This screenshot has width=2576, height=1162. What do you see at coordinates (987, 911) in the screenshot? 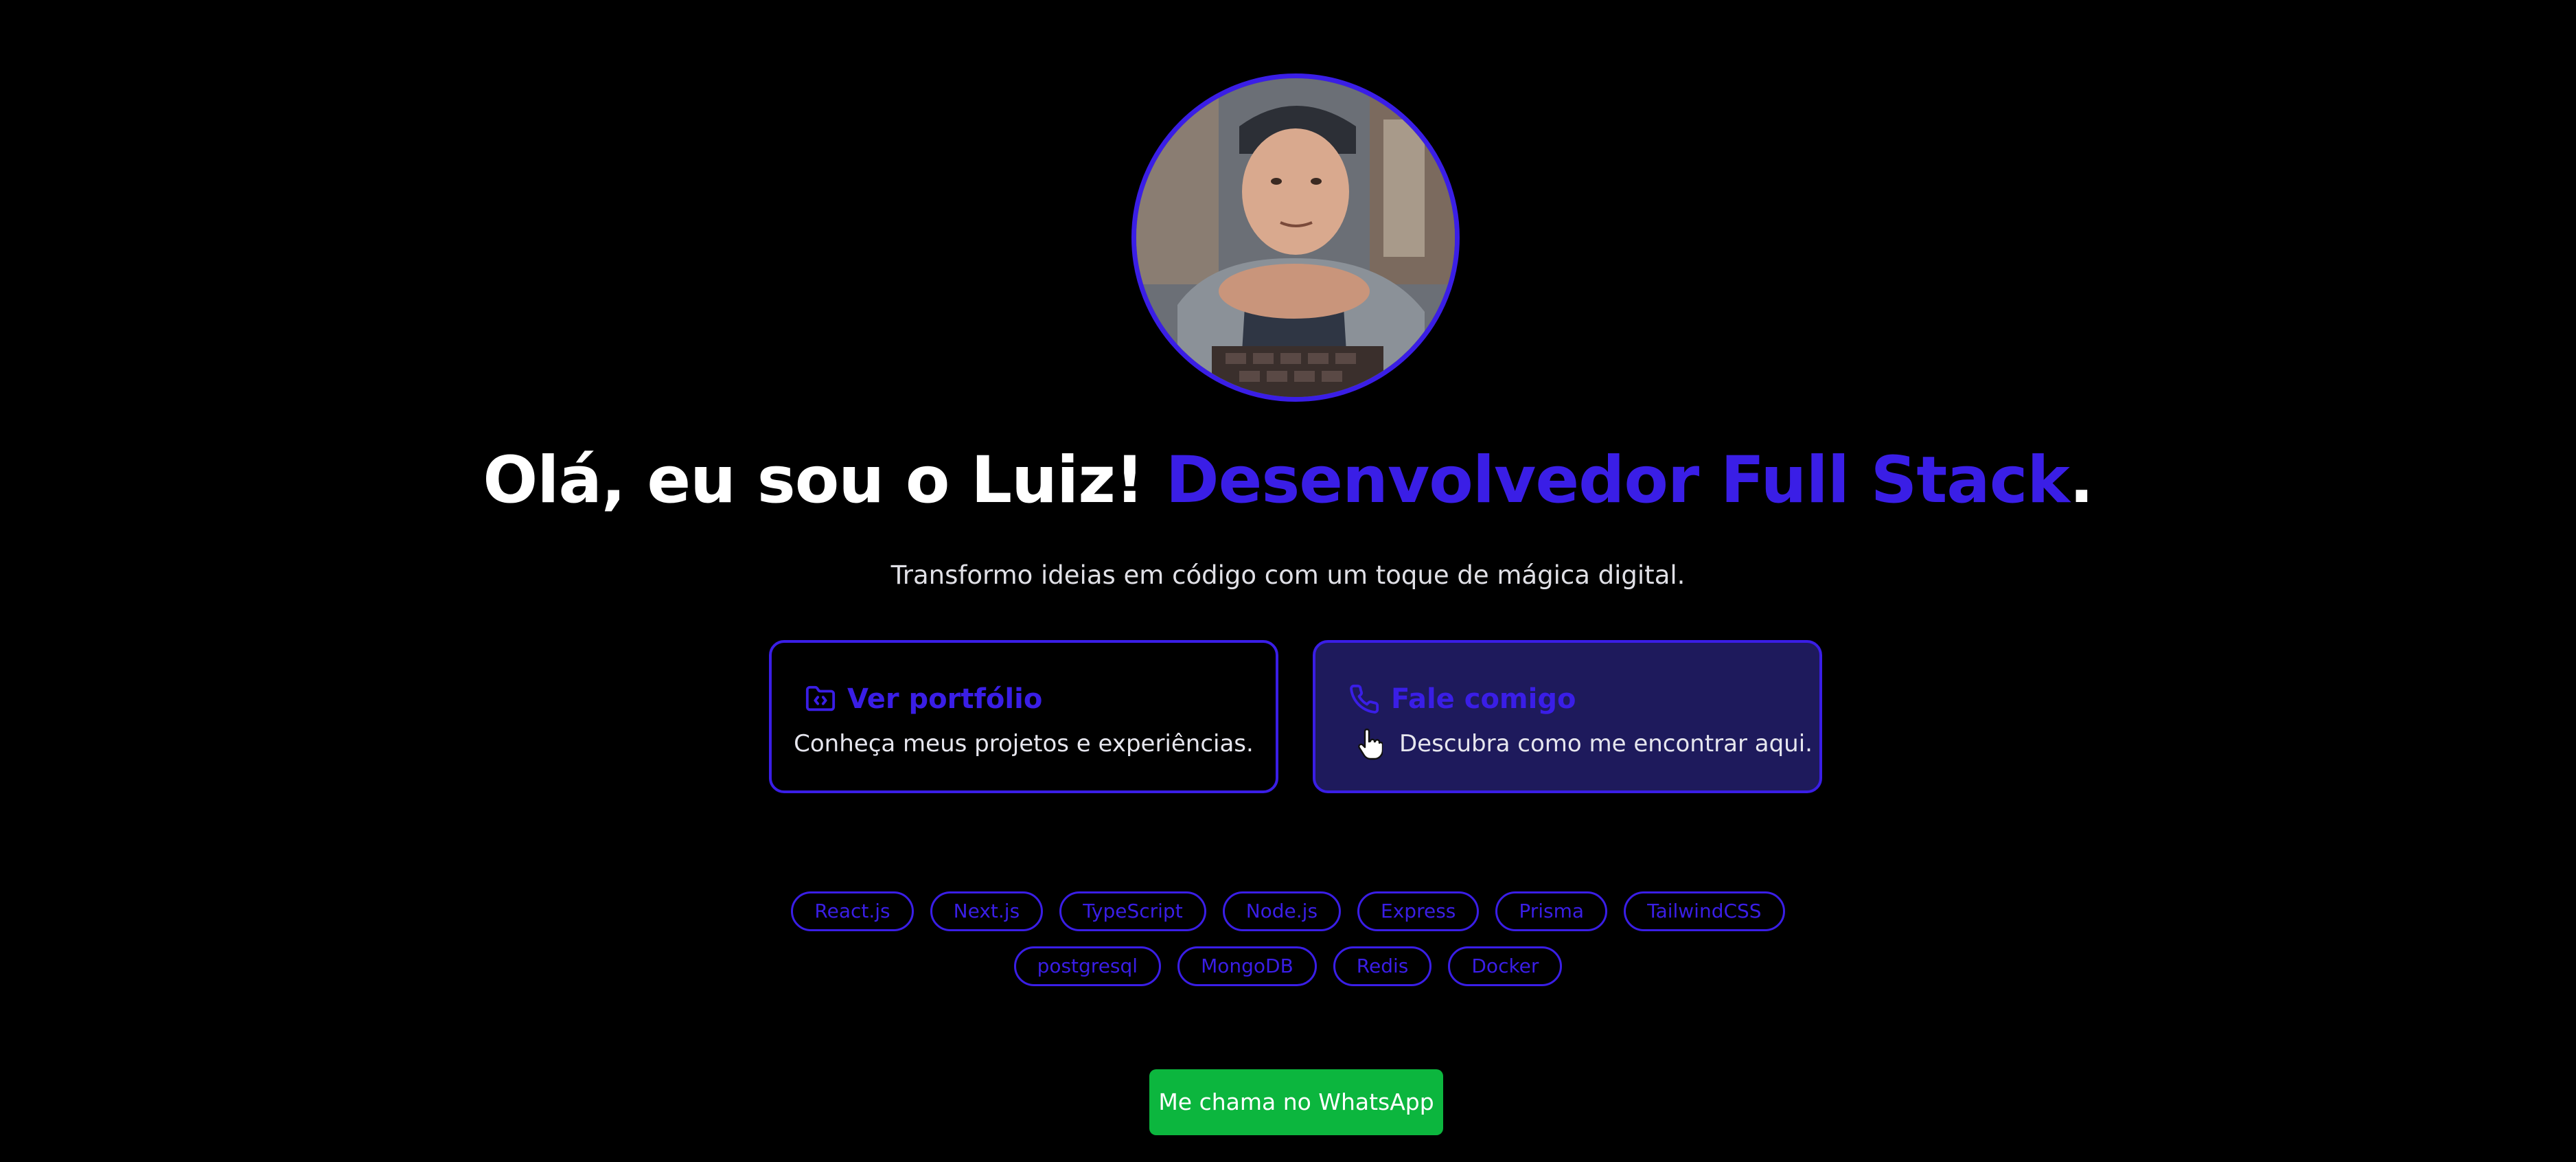
I see `tag-nextjs: Next.js` at bounding box center [987, 911].